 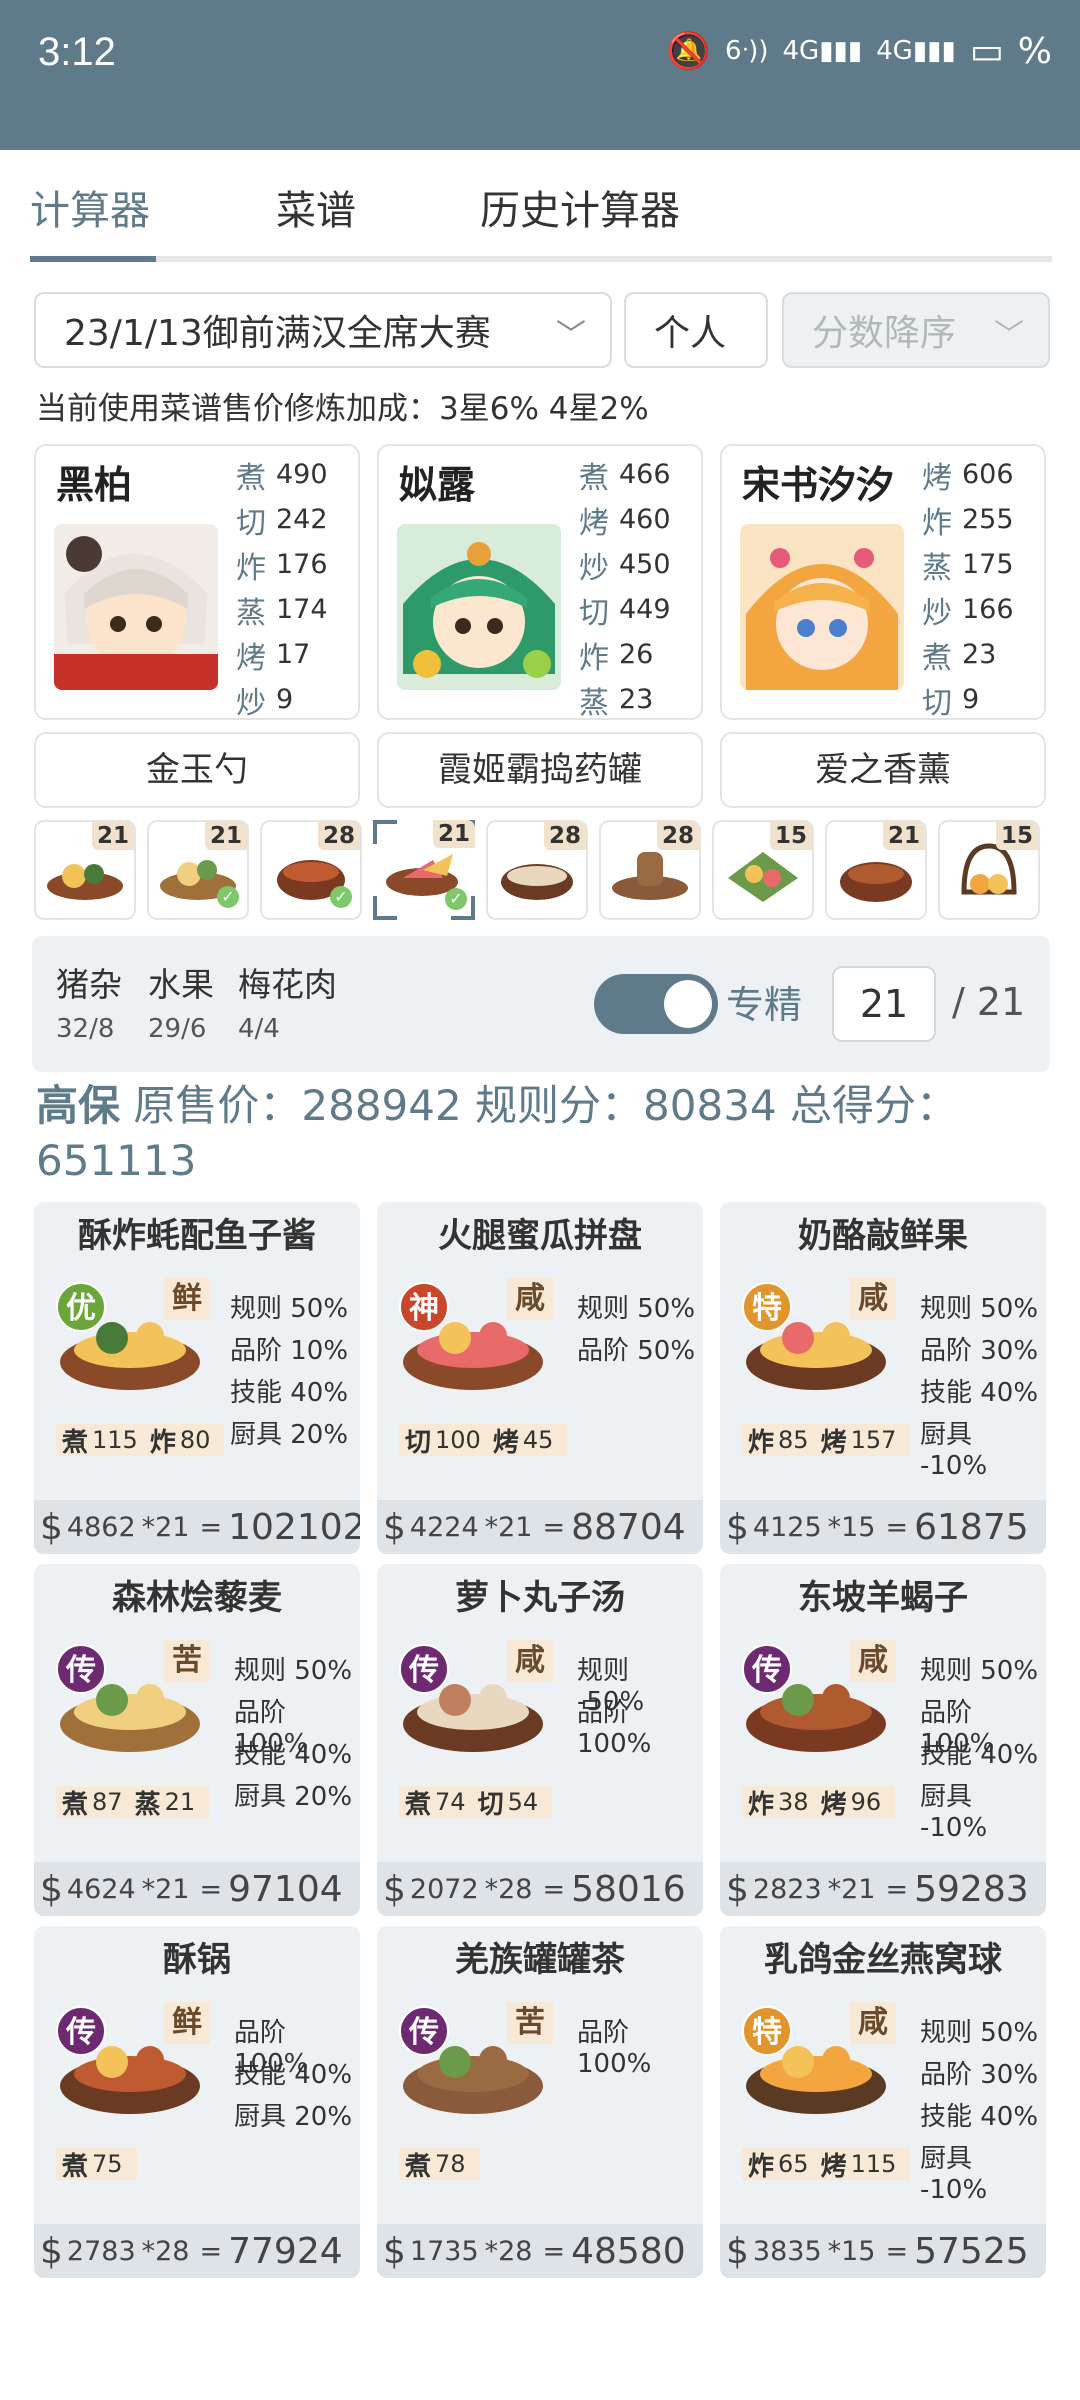 What do you see at coordinates (571, 335) in the screenshot?
I see `chevron-down-icon: ﹀` at bounding box center [571, 335].